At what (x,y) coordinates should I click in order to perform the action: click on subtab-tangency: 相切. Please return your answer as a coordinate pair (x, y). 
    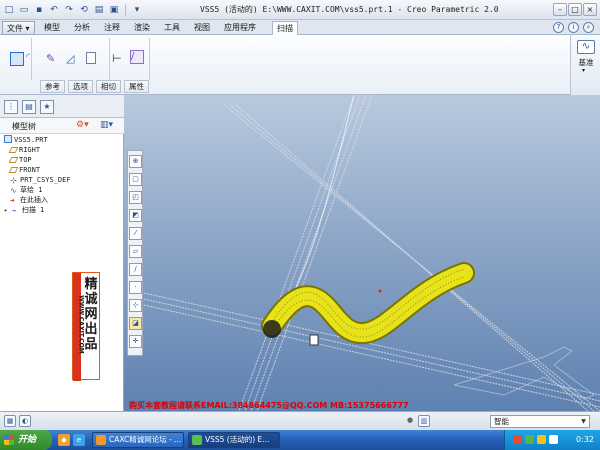
    Looking at the image, I should click on (108, 86).